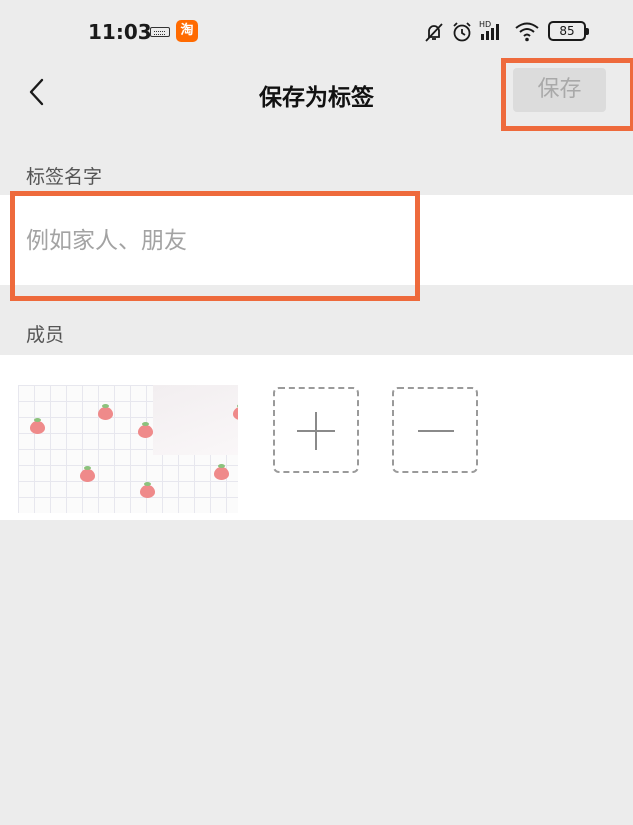 This screenshot has height=825, width=633. What do you see at coordinates (187, 31) in the screenshot?
I see `taobao-app-icon: 淘` at bounding box center [187, 31].